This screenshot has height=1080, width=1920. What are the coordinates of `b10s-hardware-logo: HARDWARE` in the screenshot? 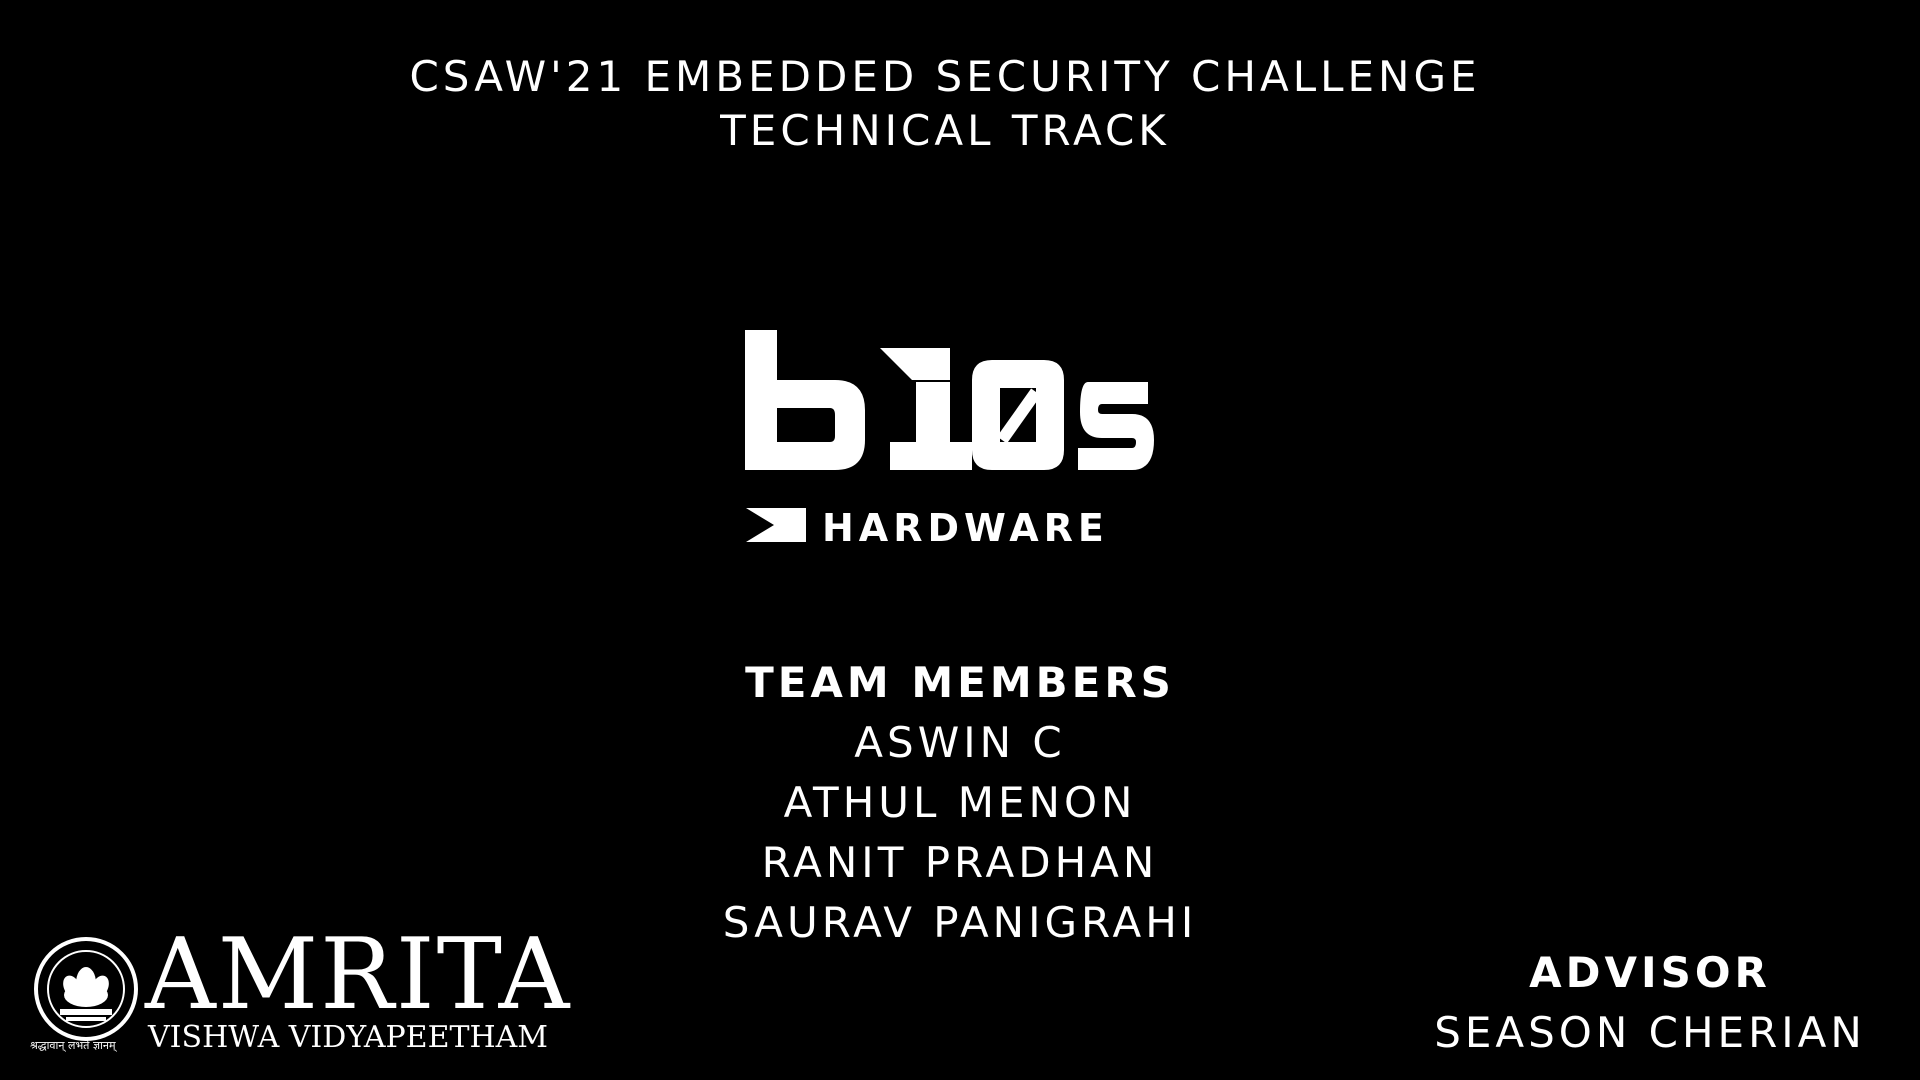 It's located at (950, 440).